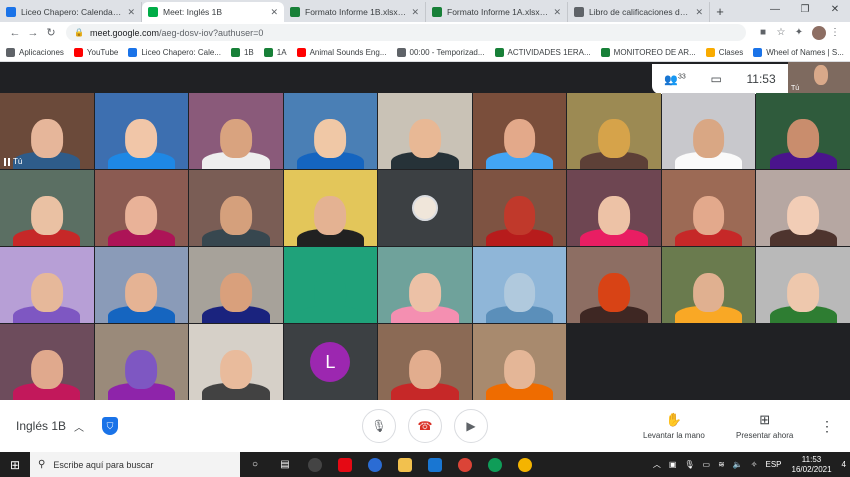 Image resolution: width=850 pixels, height=477 pixels. I want to click on chrome-profile-icon, so click(495, 464).